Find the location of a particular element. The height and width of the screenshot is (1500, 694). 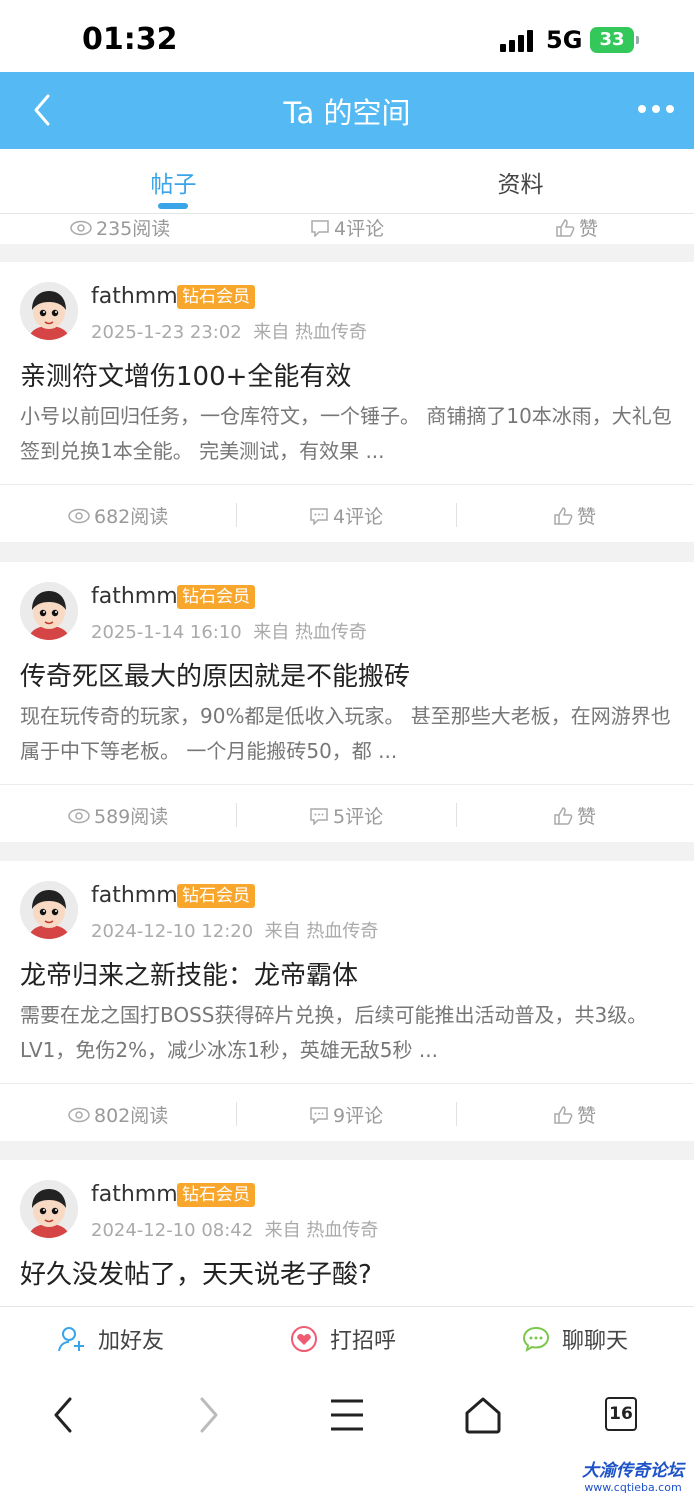

read-count: 682阅读 is located at coordinates (118, 515).